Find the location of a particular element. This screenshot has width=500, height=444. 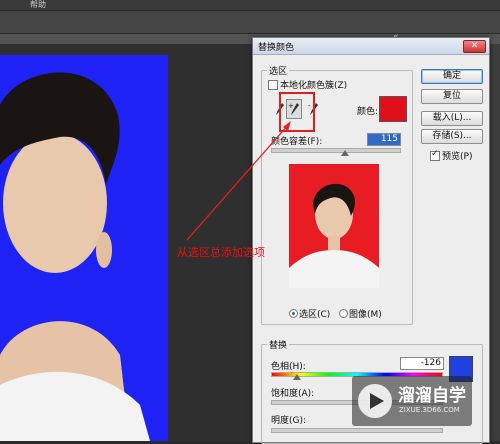

dialog-titlebar: 替换颜色 ✕ is located at coordinates (371, 46).